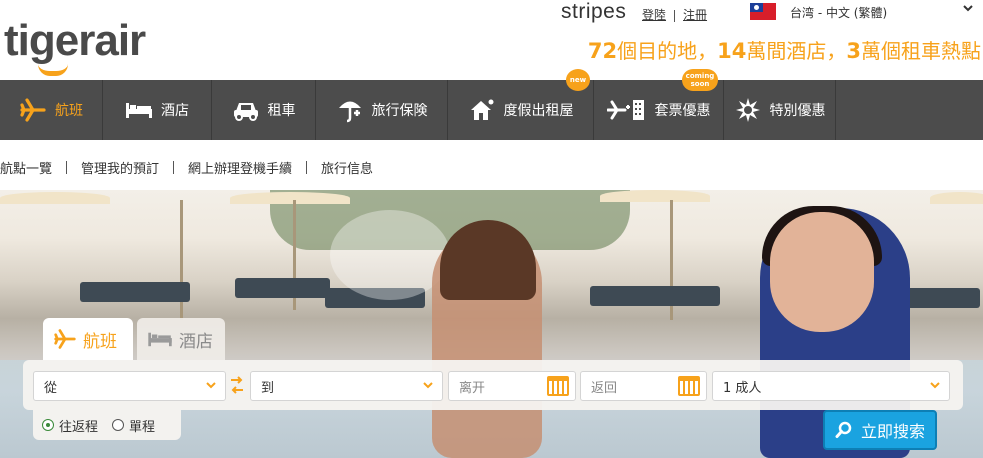 This screenshot has height=458, width=983. Describe the element at coordinates (347, 167) in the screenshot. I see `subnav-travel-info: 旅行信息` at that location.